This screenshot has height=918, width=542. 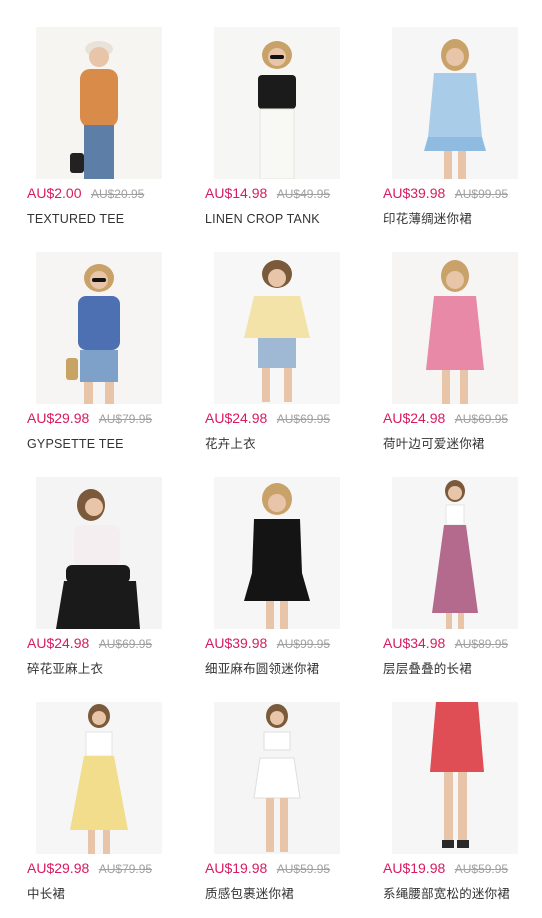 I want to click on price-row: AU$34.98 AU$89.95, so click(x=462, y=643).